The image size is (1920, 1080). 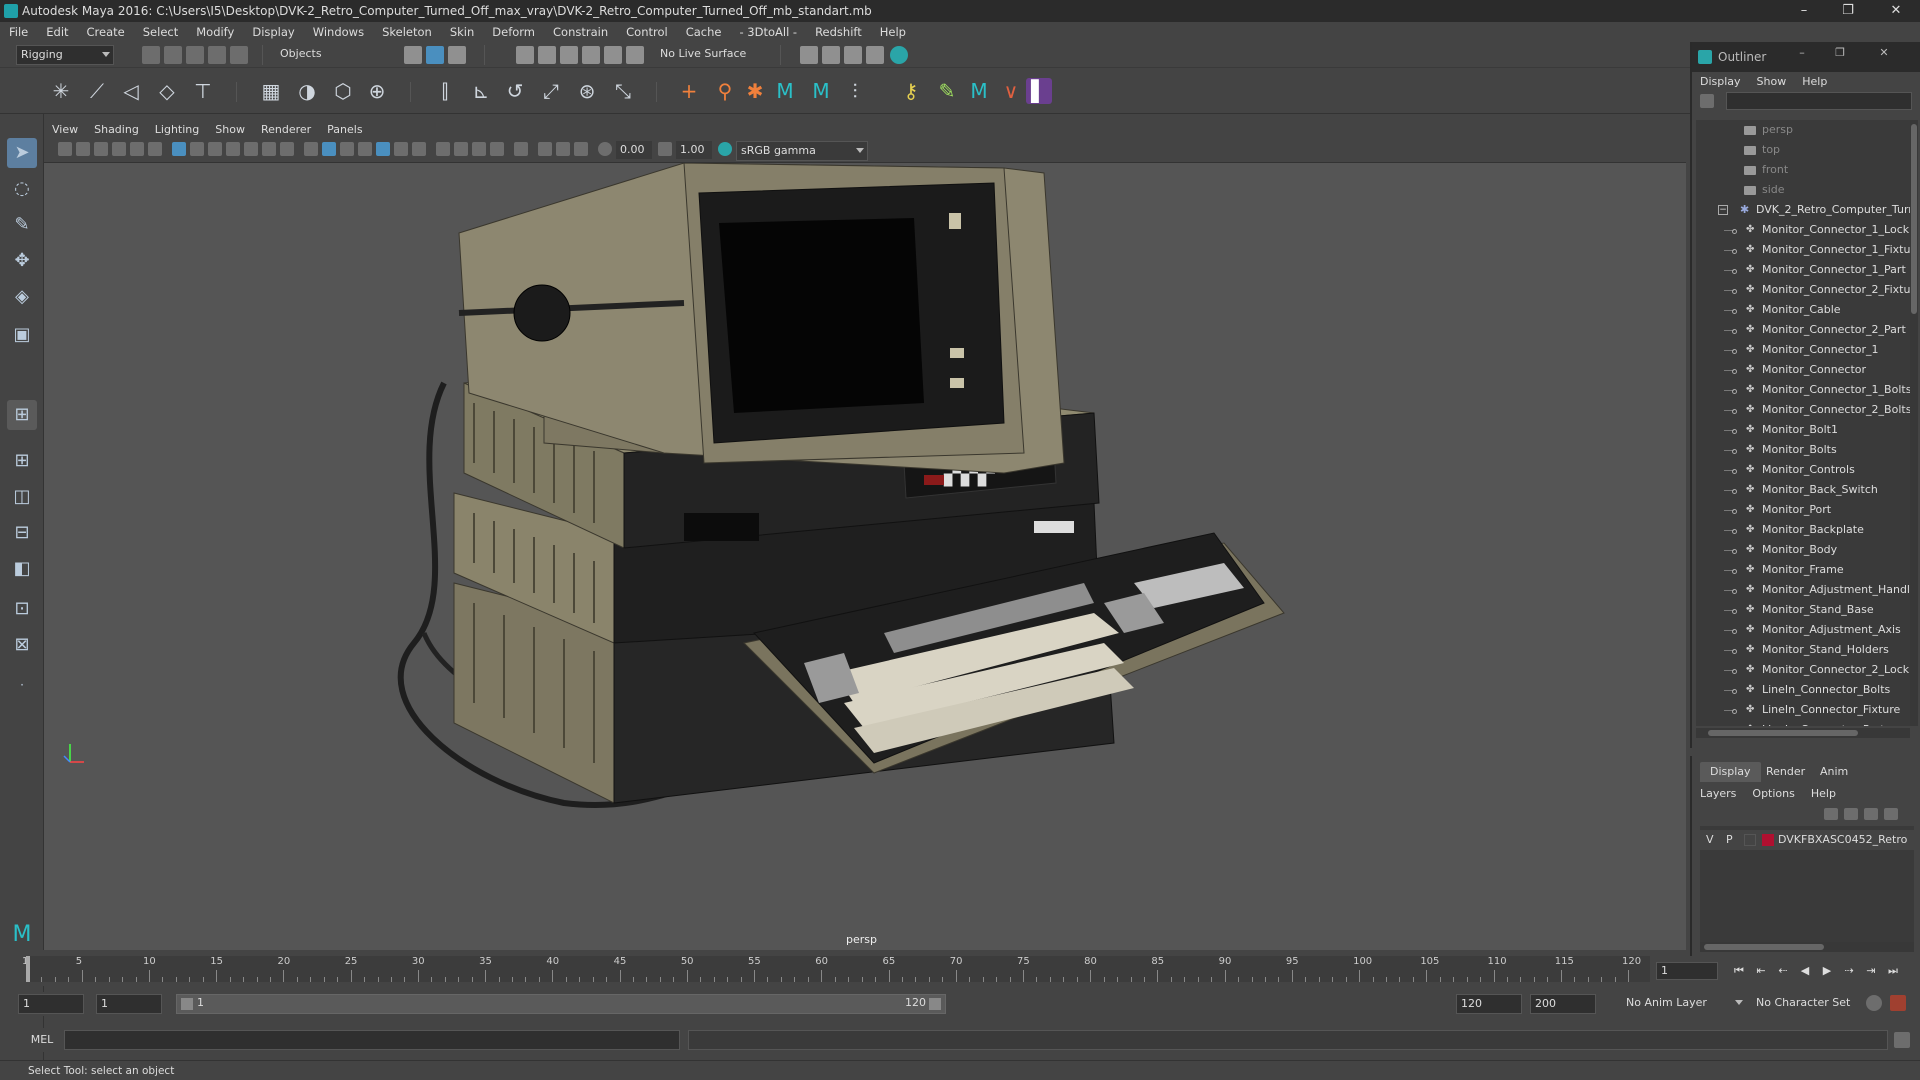 What do you see at coordinates (1893, 971) in the screenshot?
I see `go-to-end-icon: ⏭` at bounding box center [1893, 971].